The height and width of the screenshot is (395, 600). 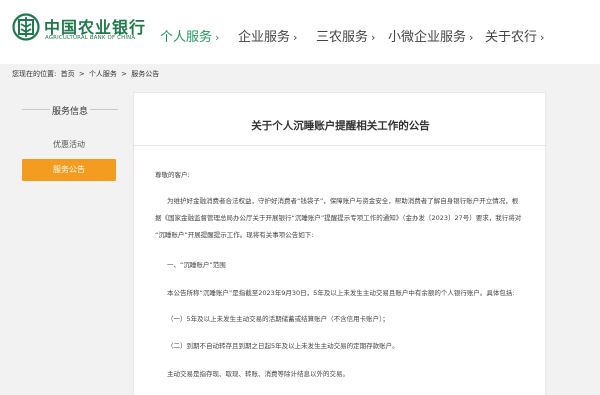 I want to click on nav-item-about: 关于农行 ›, so click(x=514, y=35).